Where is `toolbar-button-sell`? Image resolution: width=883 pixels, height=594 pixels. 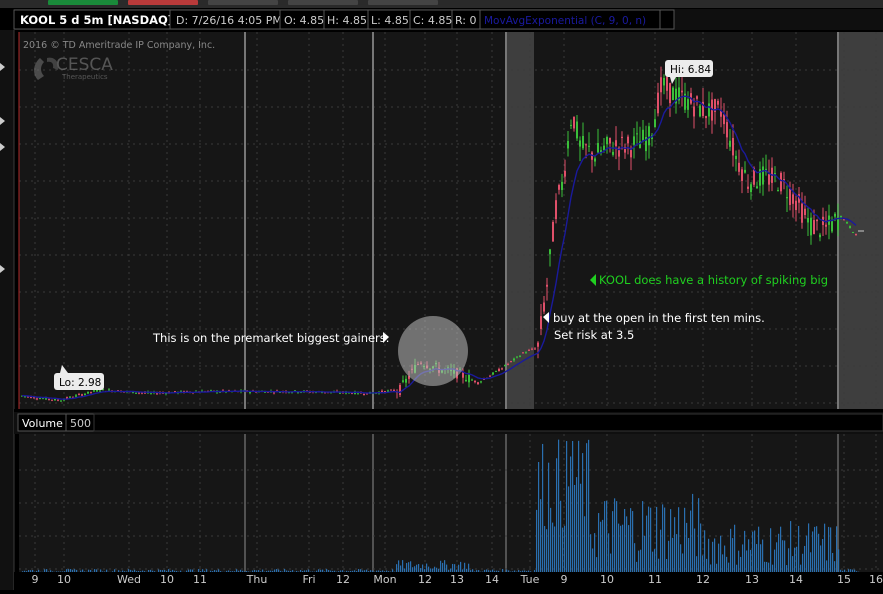
toolbar-button-sell is located at coordinates (163, 2).